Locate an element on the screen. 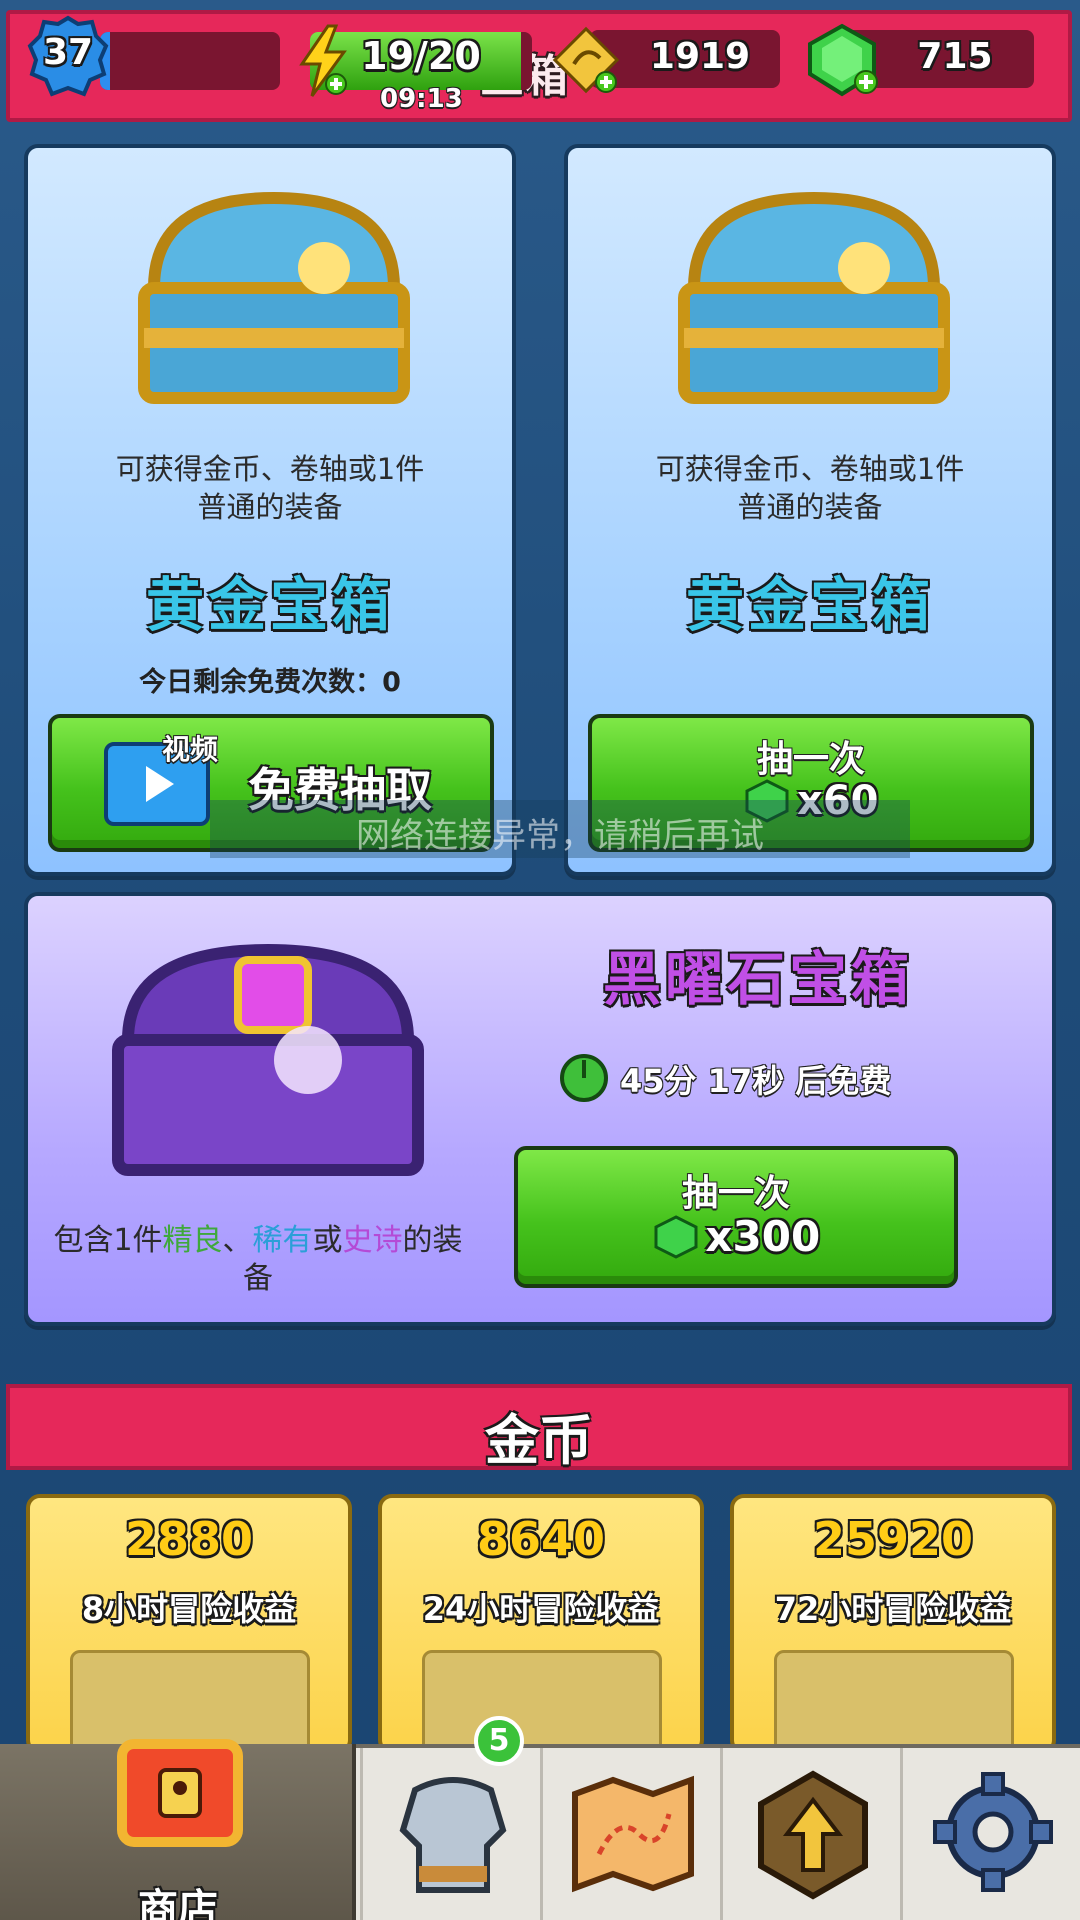  gold-pack-label: 8小时冒险收益 is located at coordinates (189, 1609).